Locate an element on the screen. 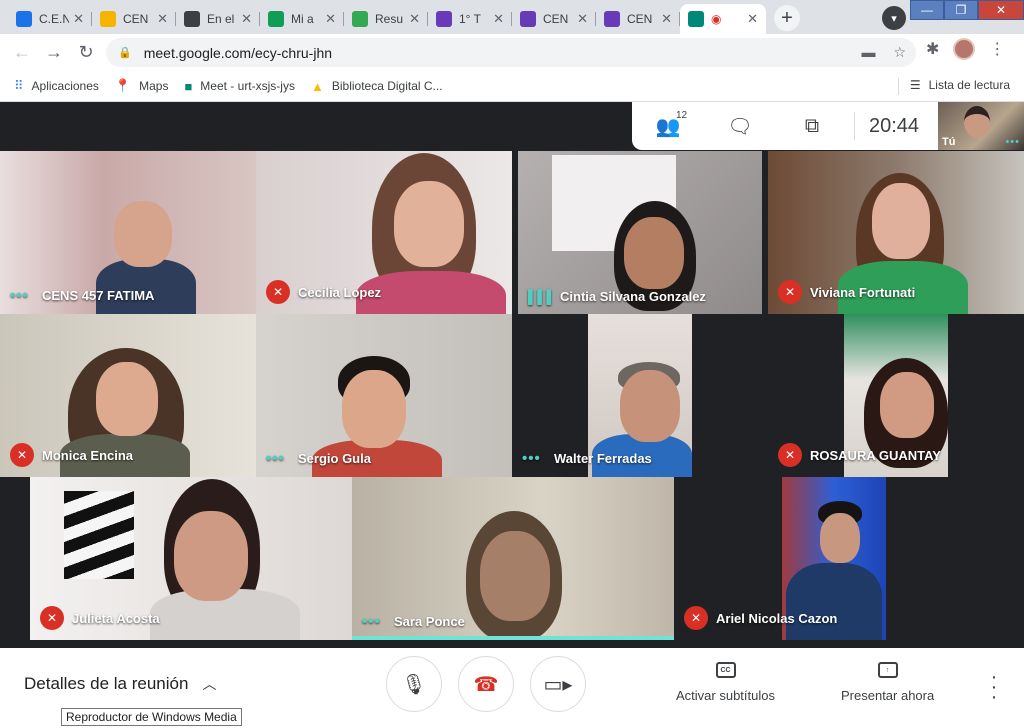 This screenshot has width=1024, height=728. browser-tab: Mi a ✕ is located at coordinates (302, 19).